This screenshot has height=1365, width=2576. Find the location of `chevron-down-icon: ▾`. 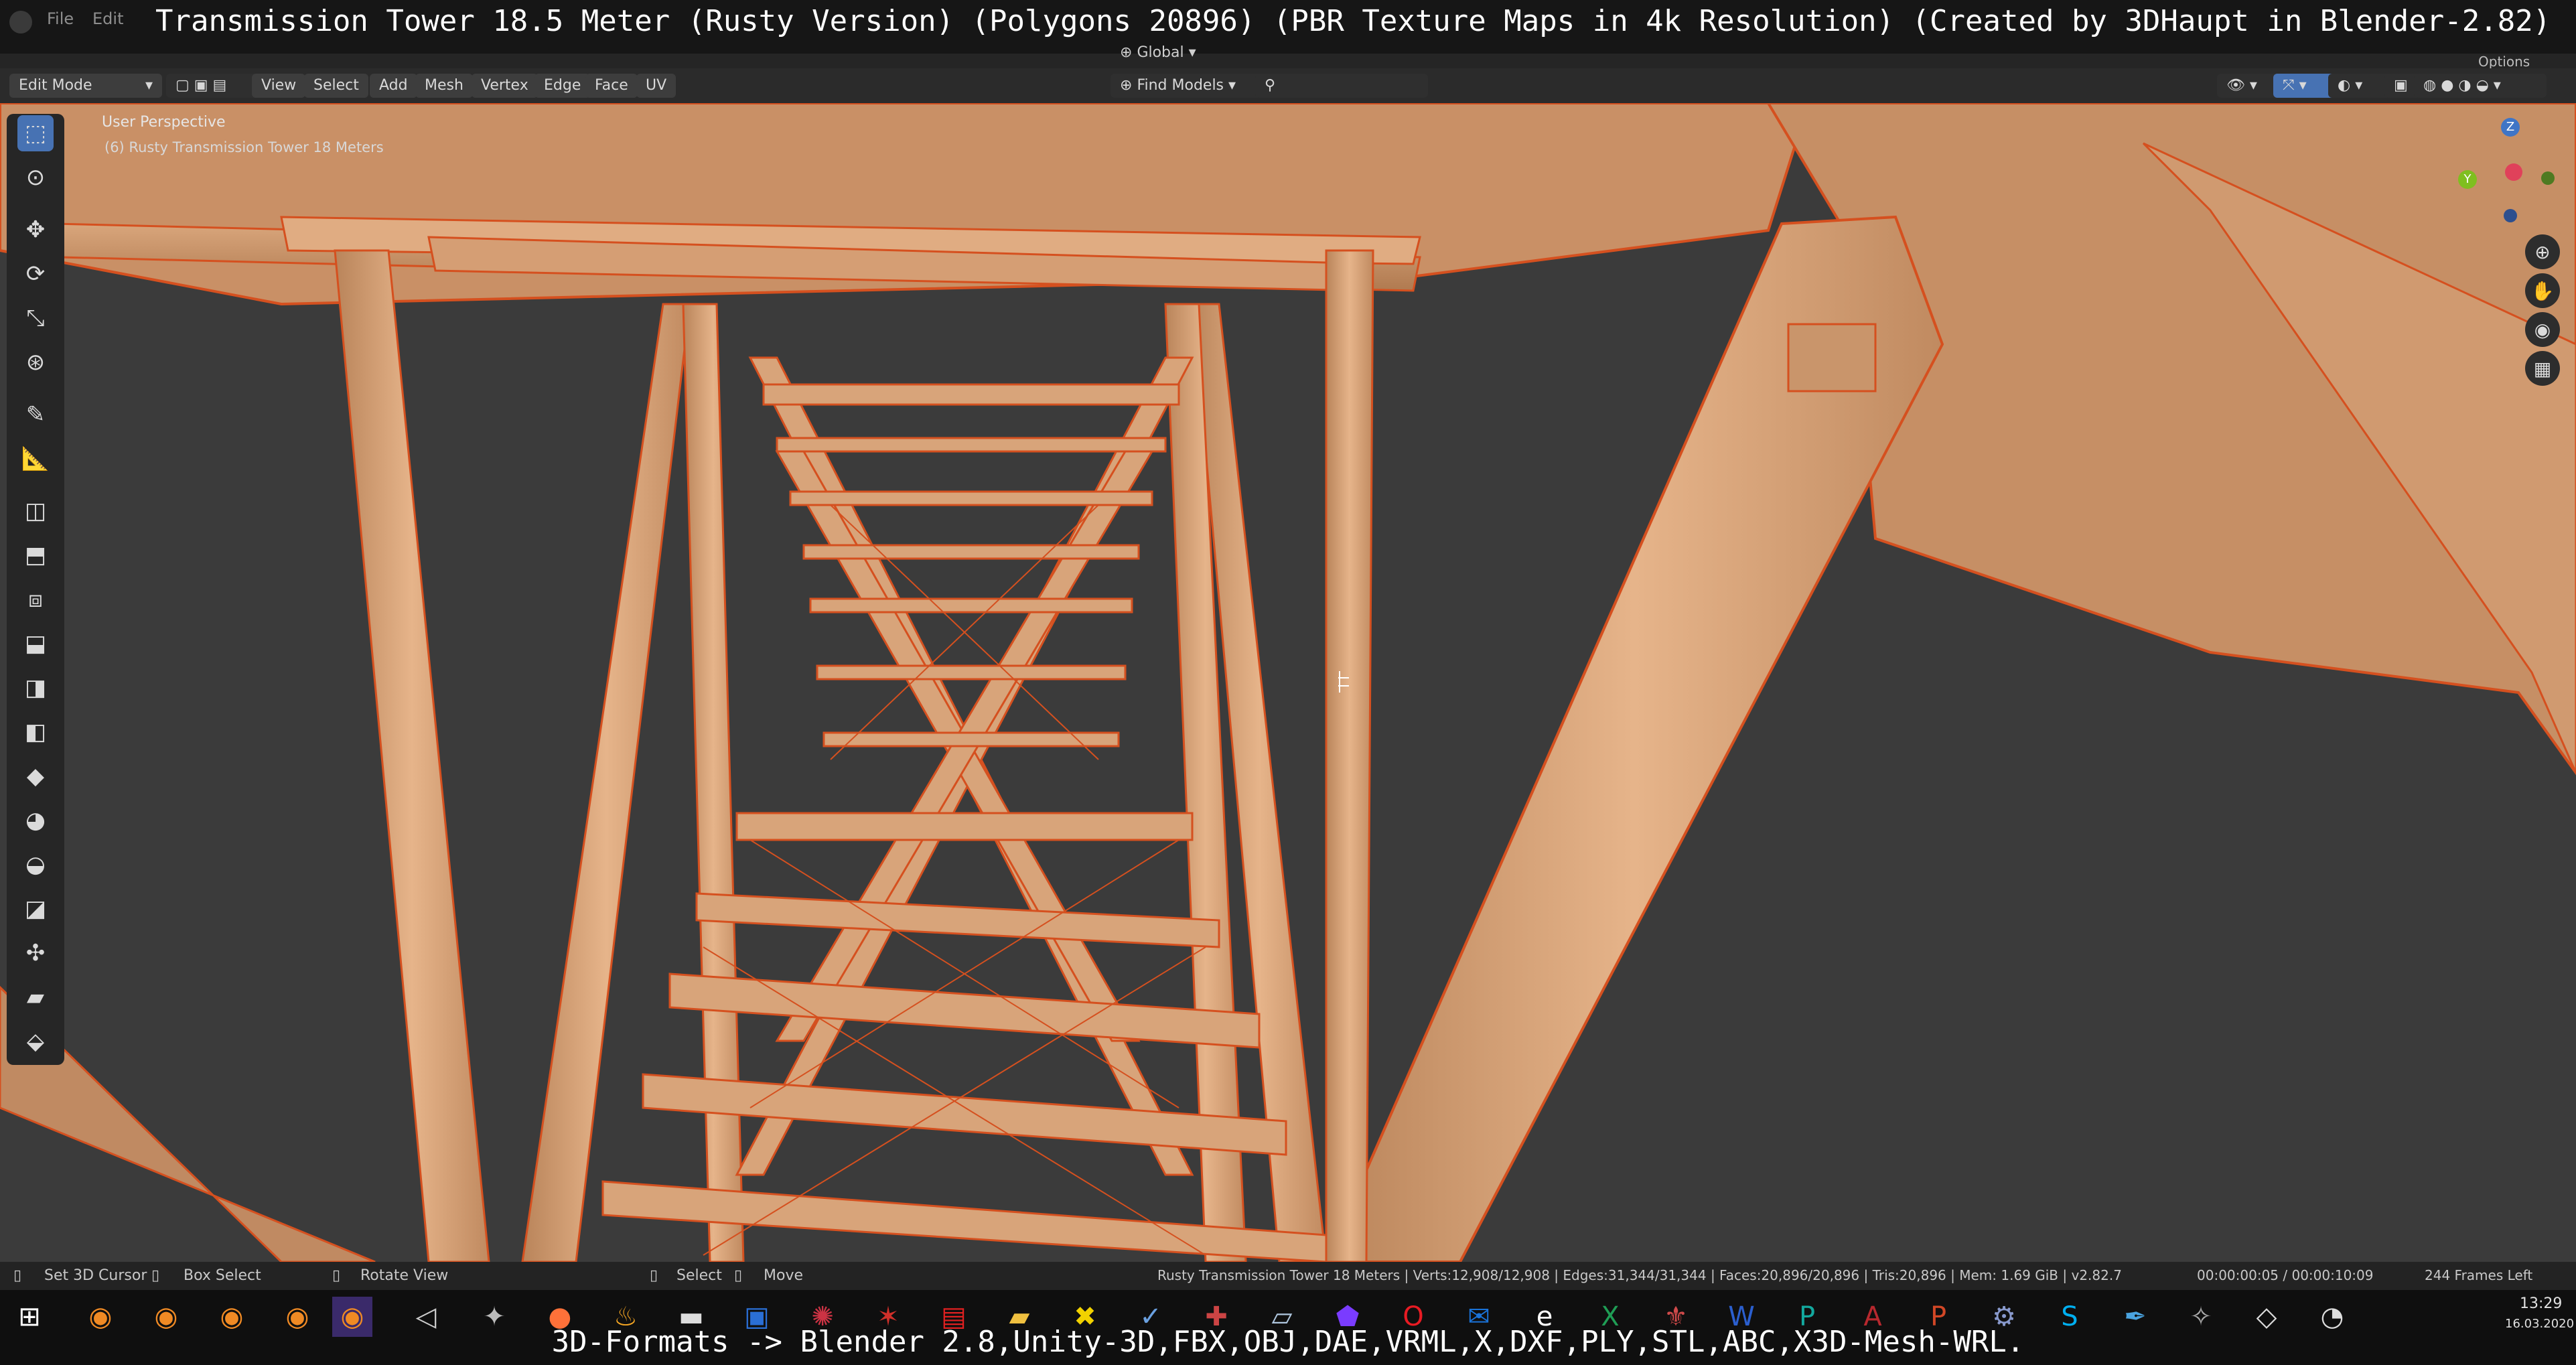

chevron-down-icon: ▾ is located at coordinates (149, 85).